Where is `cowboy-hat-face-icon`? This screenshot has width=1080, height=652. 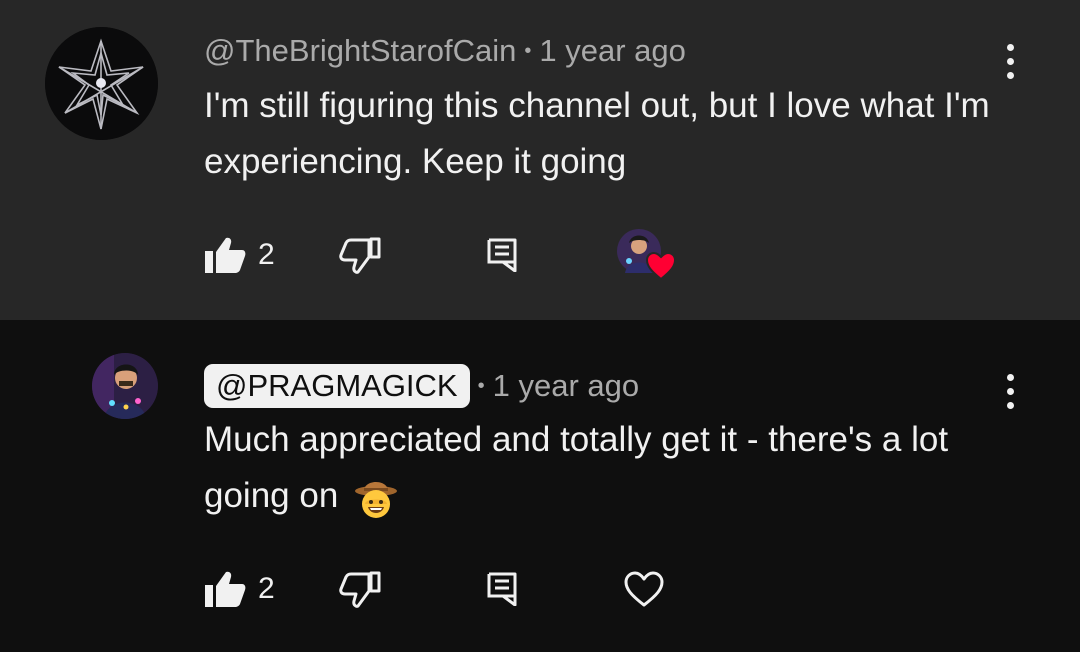 cowboy-hat-face-icon is located at coordinates (376, 499).